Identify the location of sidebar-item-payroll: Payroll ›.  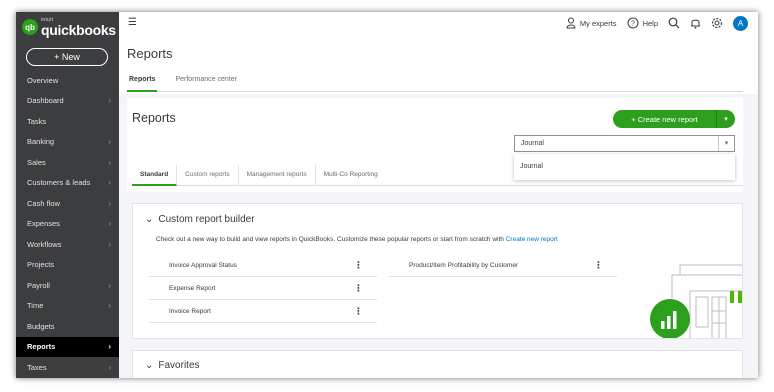
(67, 285).